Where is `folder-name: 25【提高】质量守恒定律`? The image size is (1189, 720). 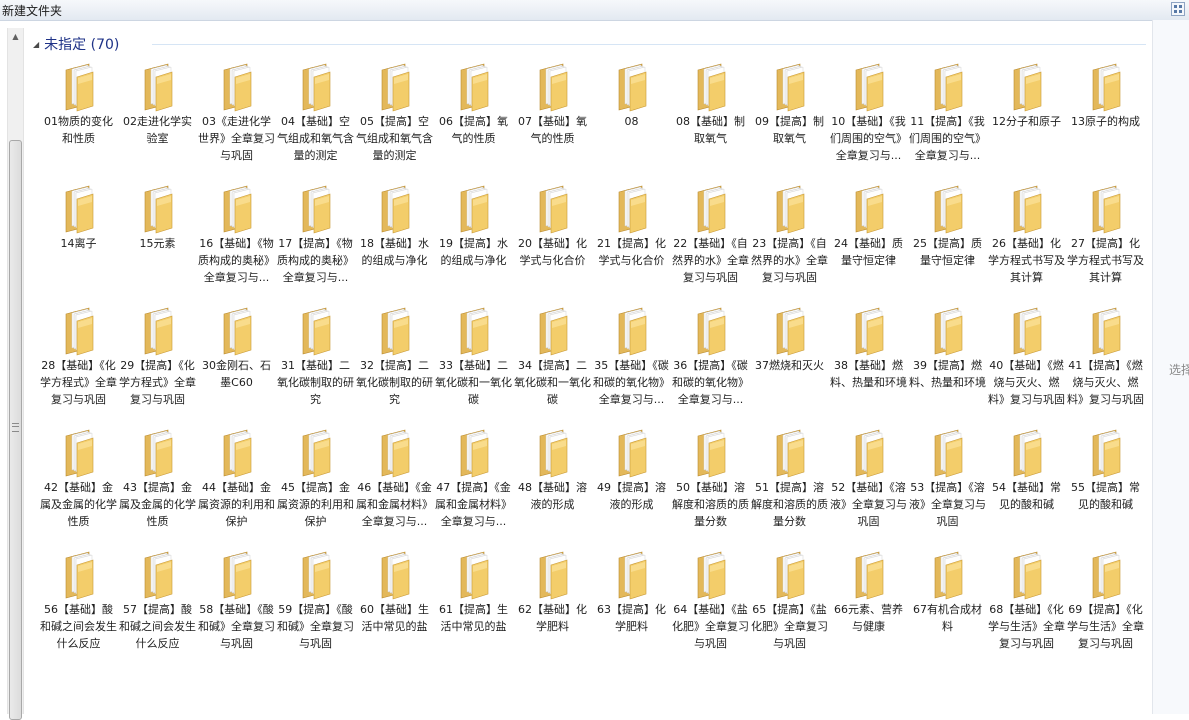
folder-name: 25【提高】质量守恒定律 is located at coordinates (947, 252).